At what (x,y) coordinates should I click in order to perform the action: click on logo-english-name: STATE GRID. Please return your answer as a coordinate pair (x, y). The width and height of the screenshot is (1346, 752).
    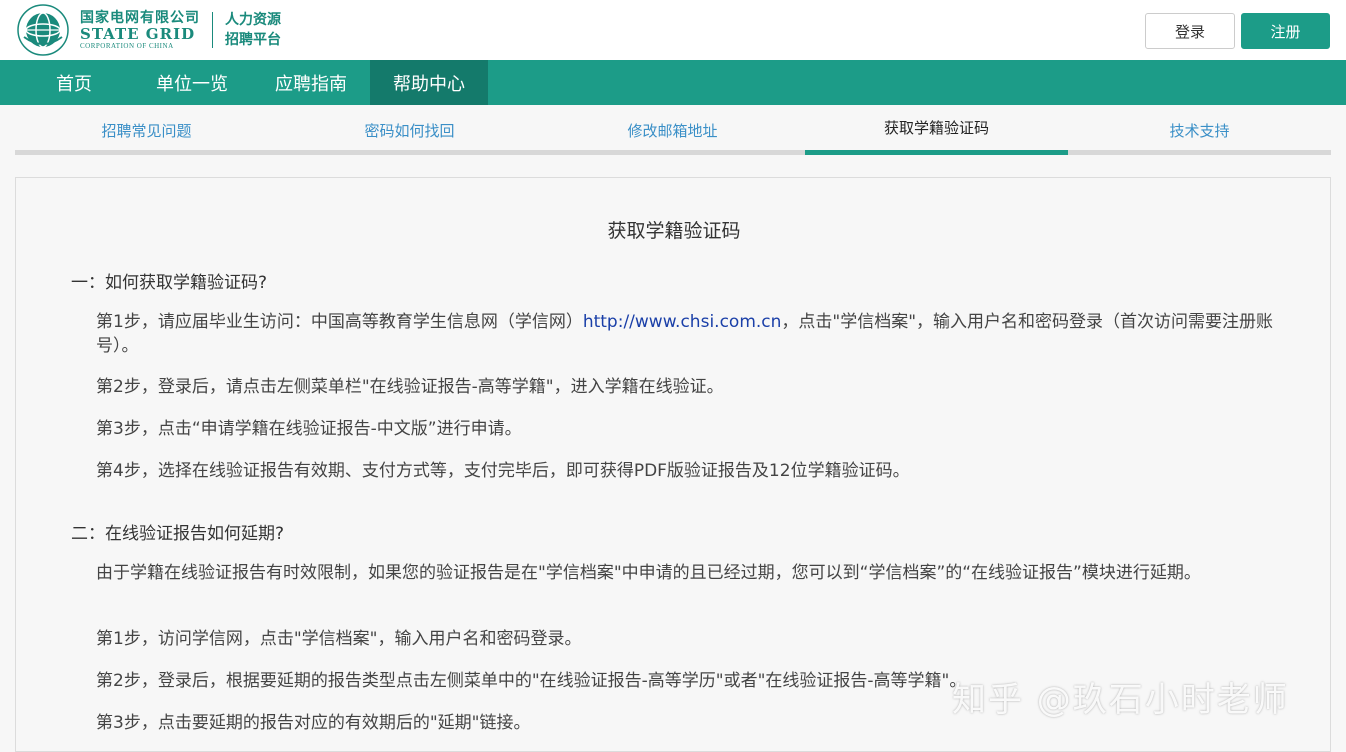
    Looking at the image, I should click on (138, 34).